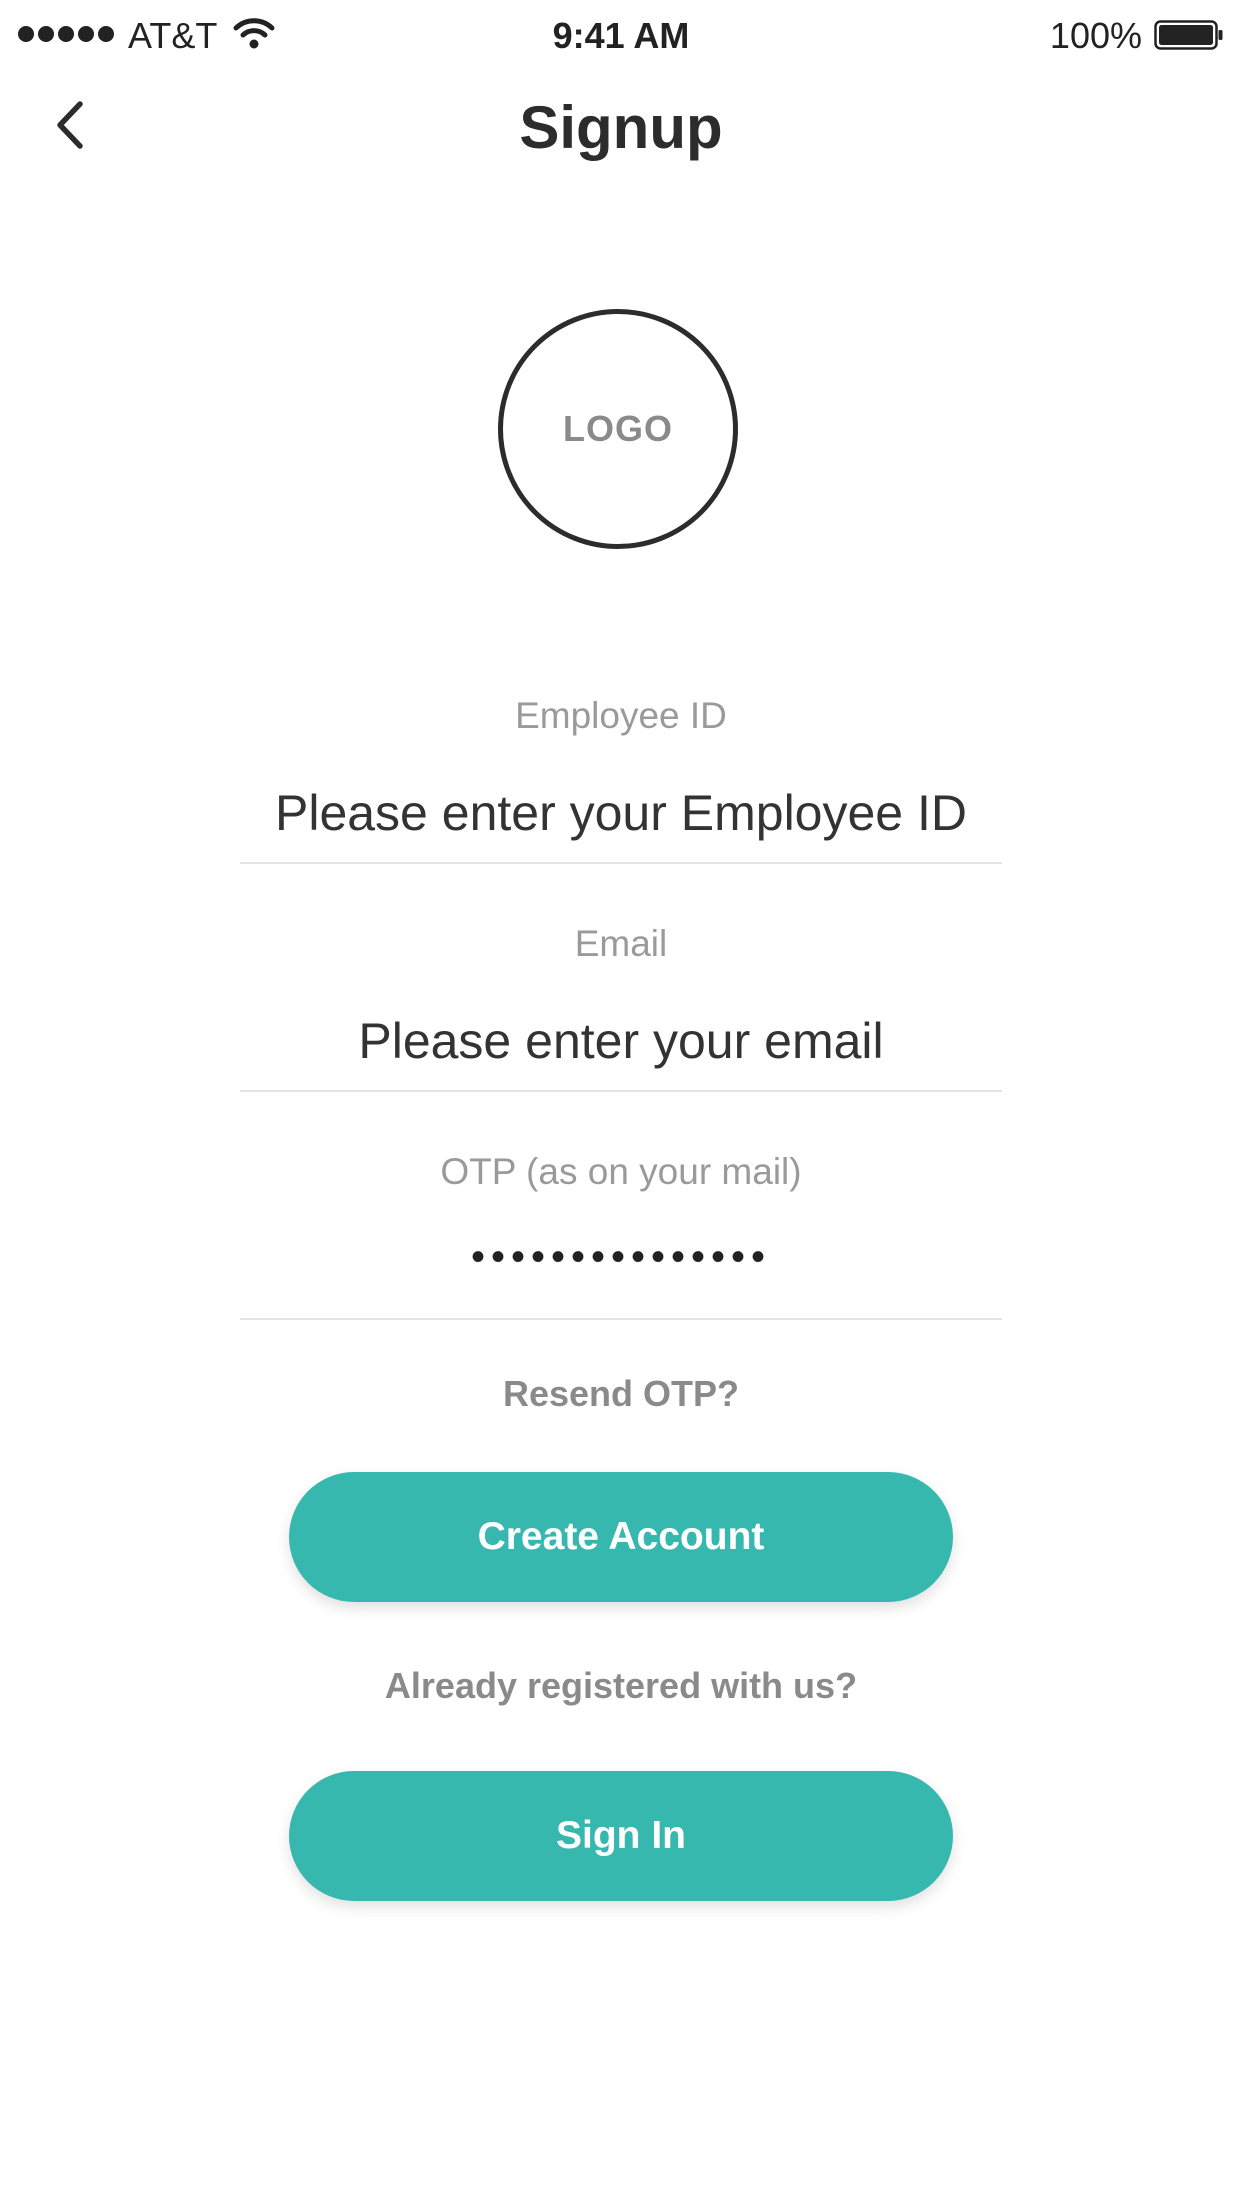 This screenshot has height=2208, width=1242. I want to click on sign-in-button: Sign In, so click(621, 1836).